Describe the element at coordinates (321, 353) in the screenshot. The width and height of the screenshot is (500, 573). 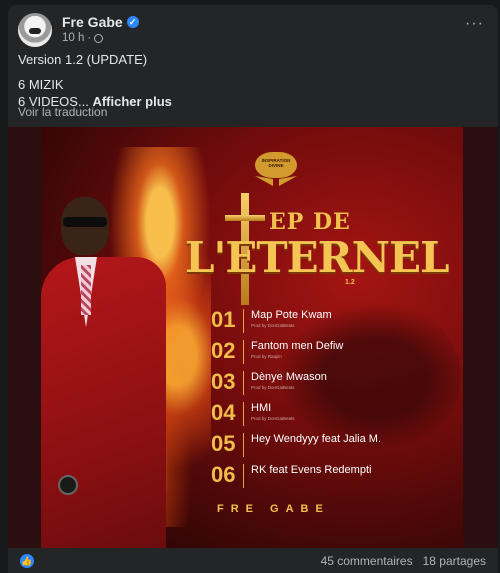
I see `track-item: 02 Fantom men Defiw Prod by Raajim` at that location.